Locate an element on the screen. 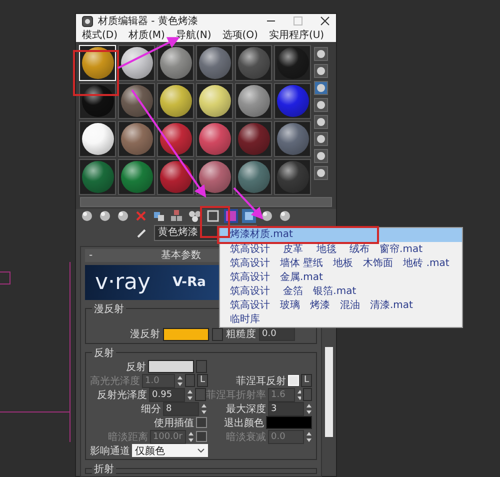  field-label: 漫反射 is located at coordinates (145, 334).